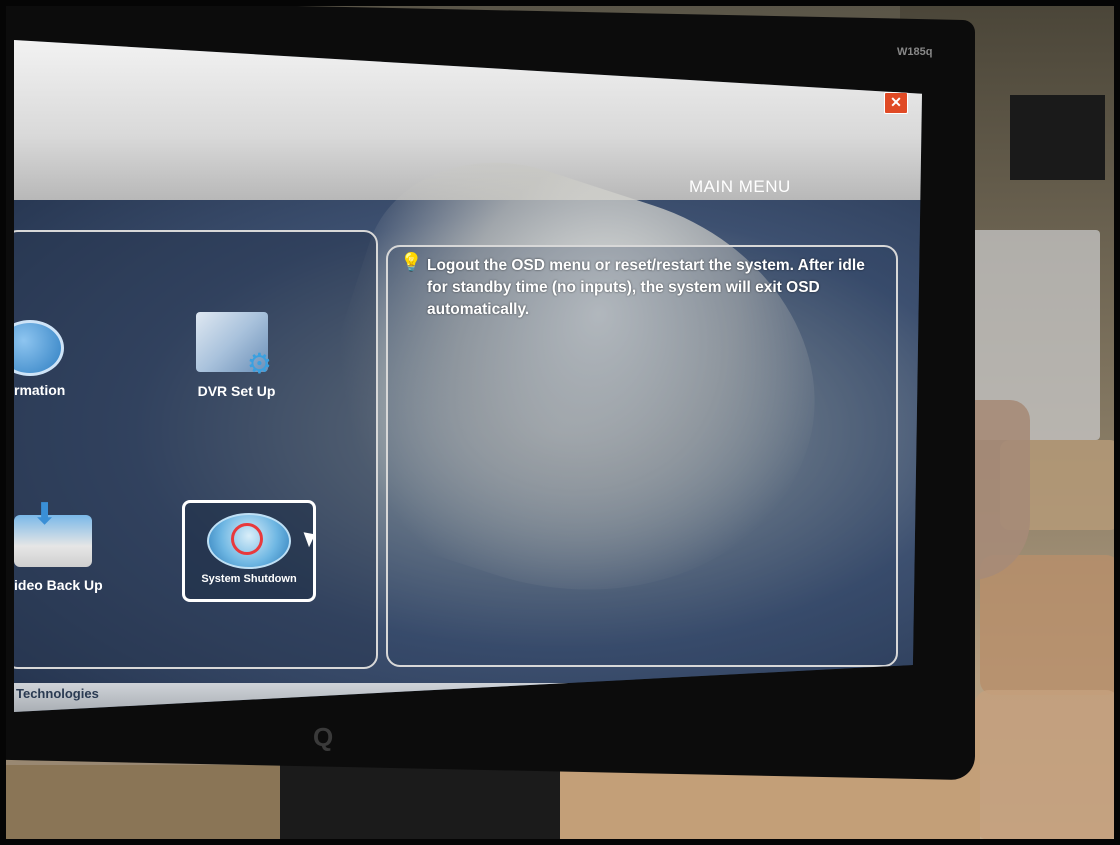 This screenshot has width=1120, height=845. Describe the element at coordinates (234, 346) in the screenshot. I see `dvr-setup-icon` at that location.